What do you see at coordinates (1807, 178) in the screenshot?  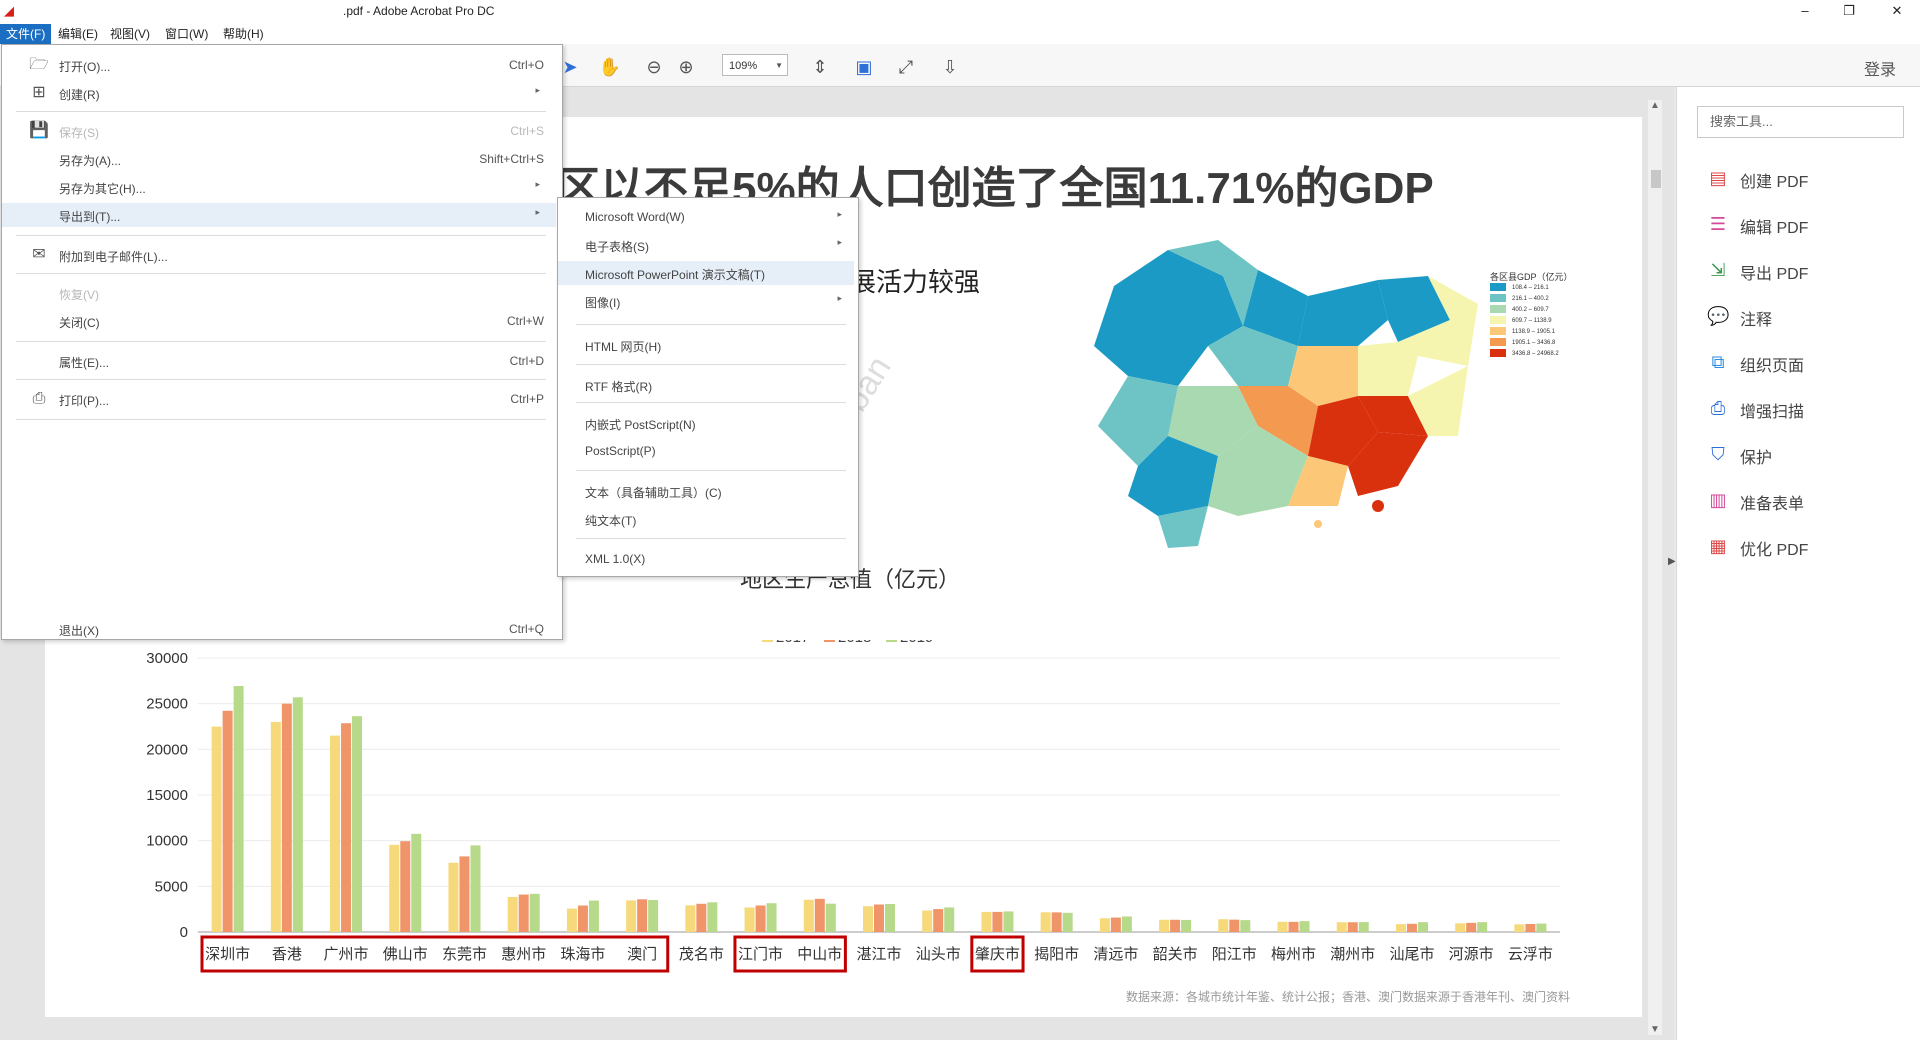 I see `tool-item: ▤ 创建 PDF` at bounding box center [1807, 178].